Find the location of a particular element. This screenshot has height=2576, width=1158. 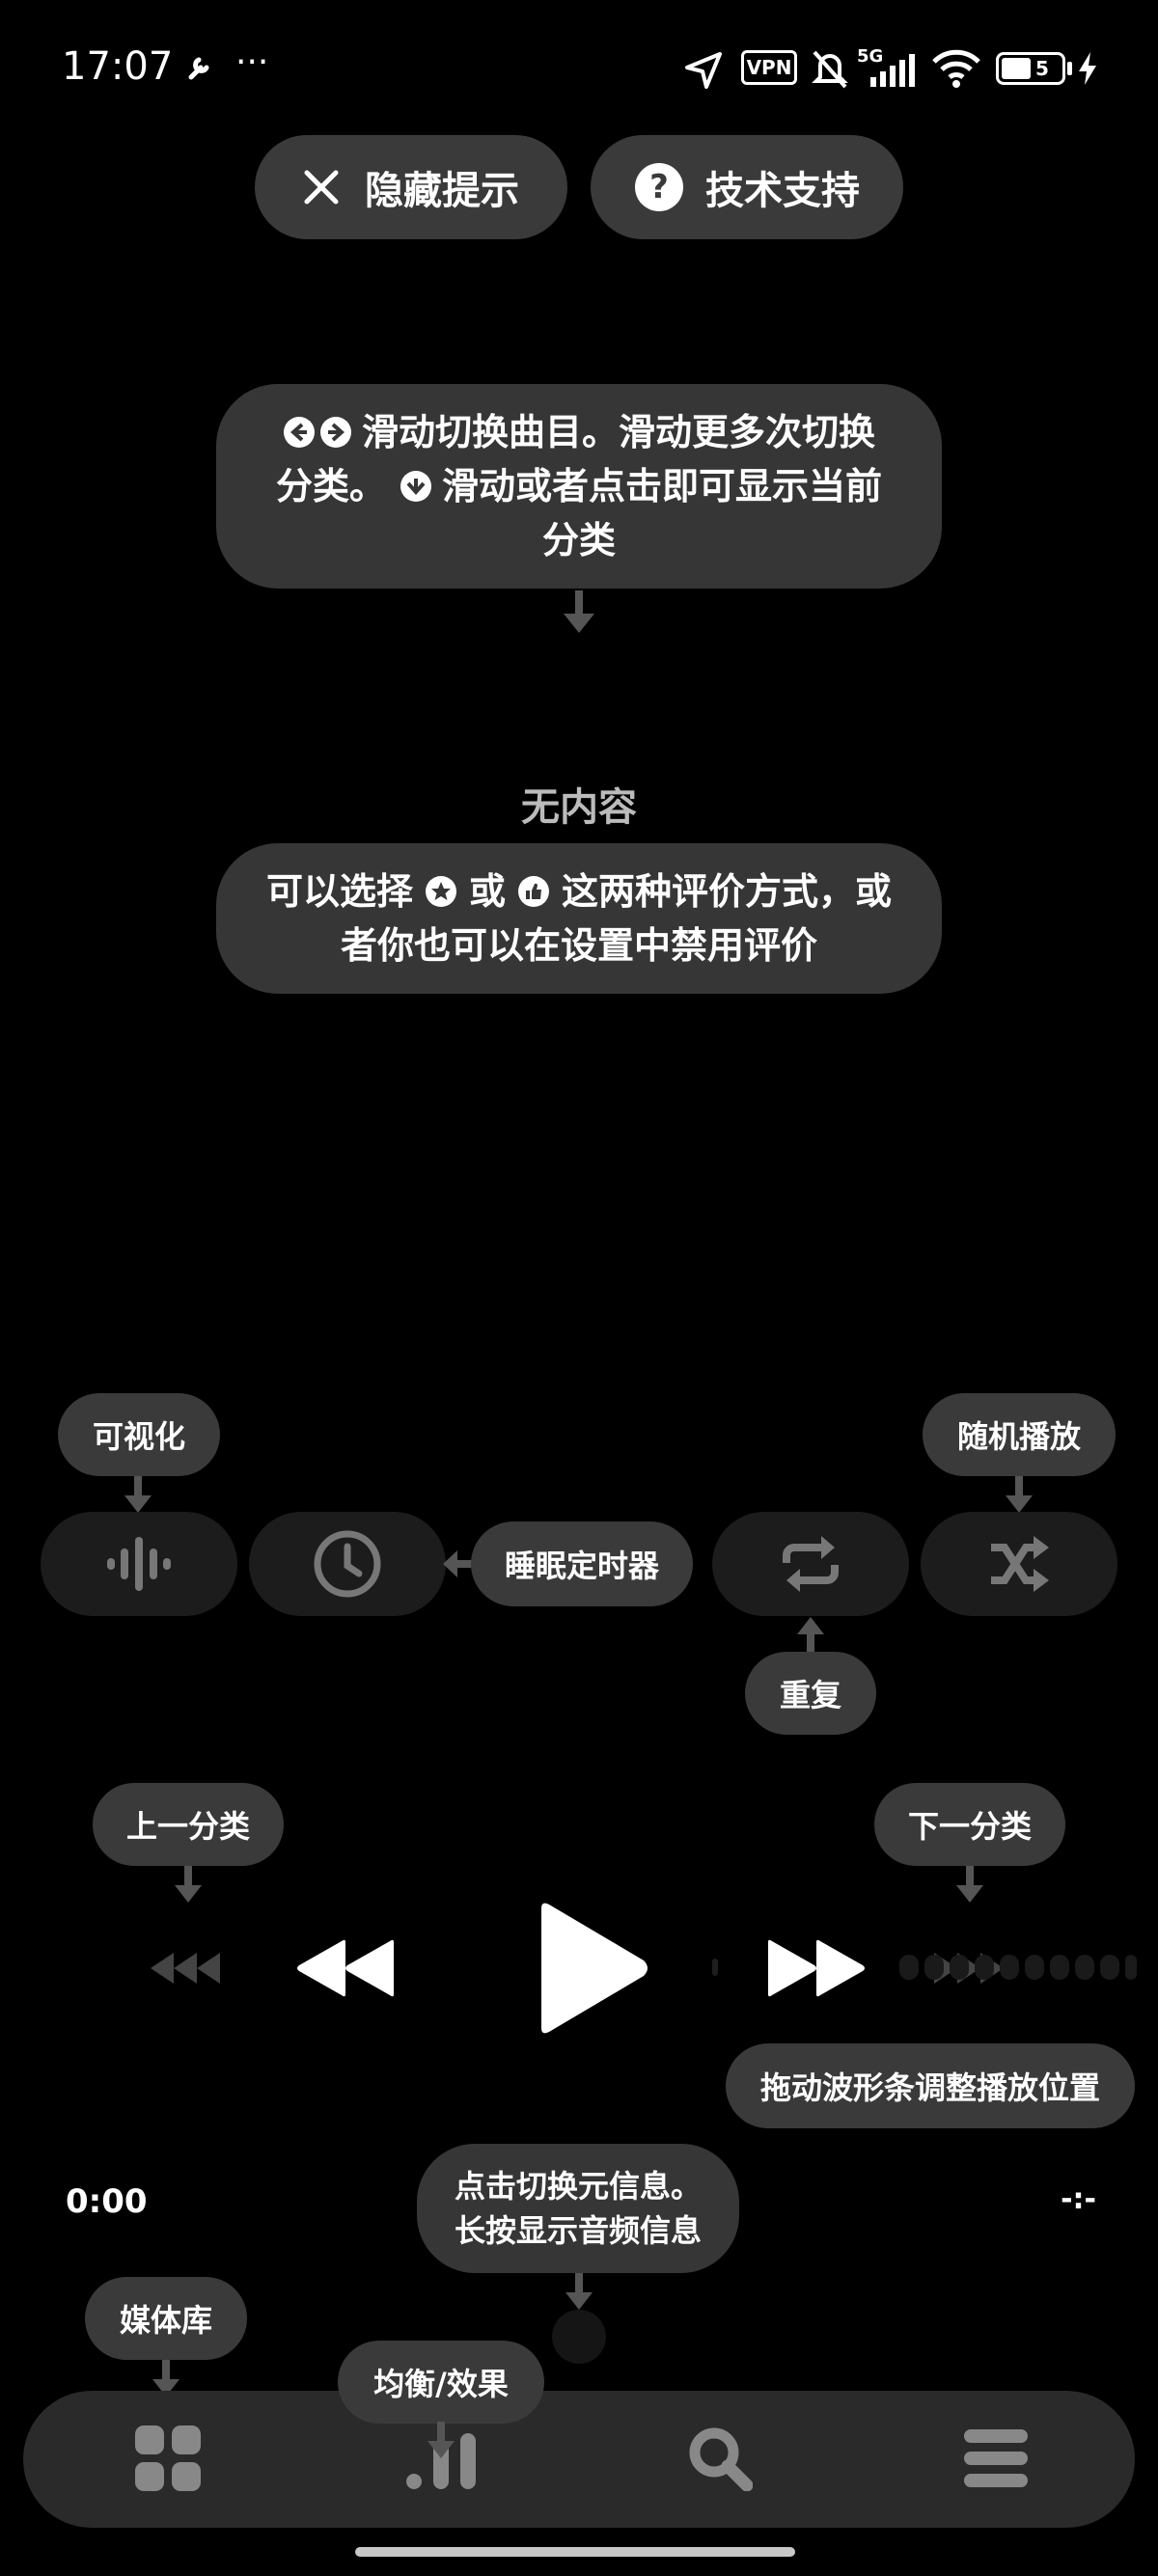

library-tip: 媒体库 is located at coordinates (166, 2318).